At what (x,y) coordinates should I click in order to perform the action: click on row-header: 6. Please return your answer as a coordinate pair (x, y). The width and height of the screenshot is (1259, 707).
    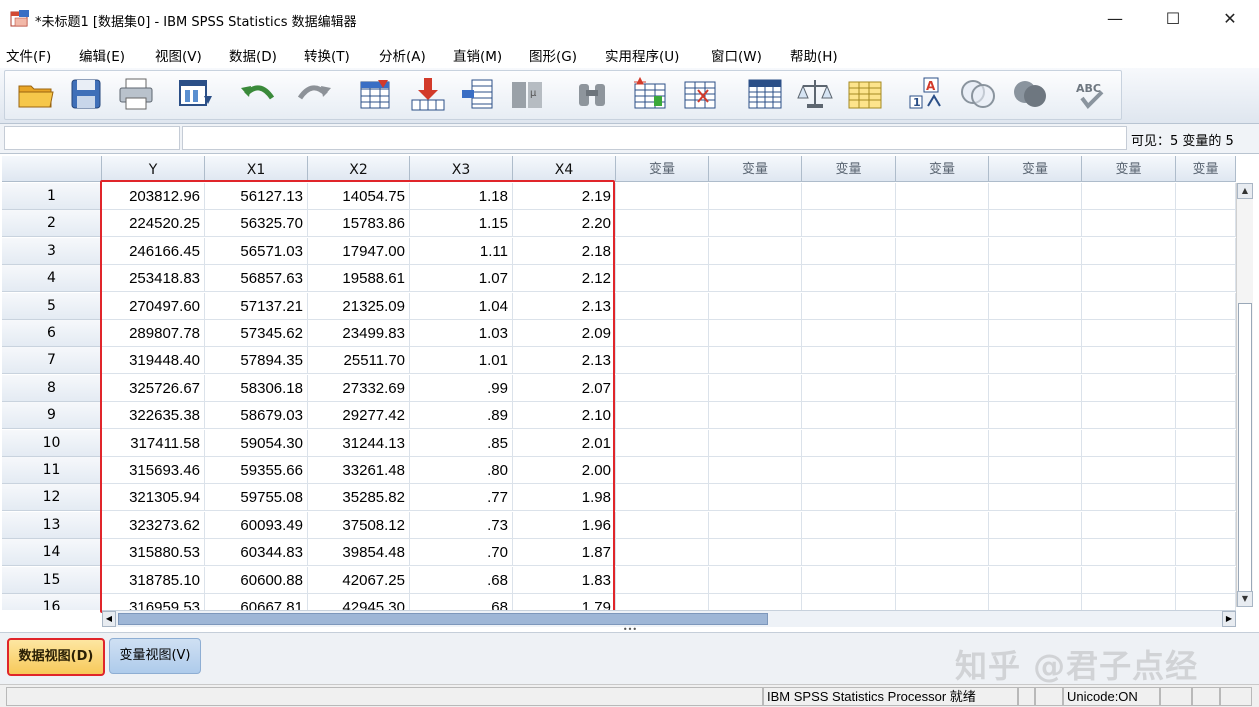
    Looking at the image, I should click on (52, 333).